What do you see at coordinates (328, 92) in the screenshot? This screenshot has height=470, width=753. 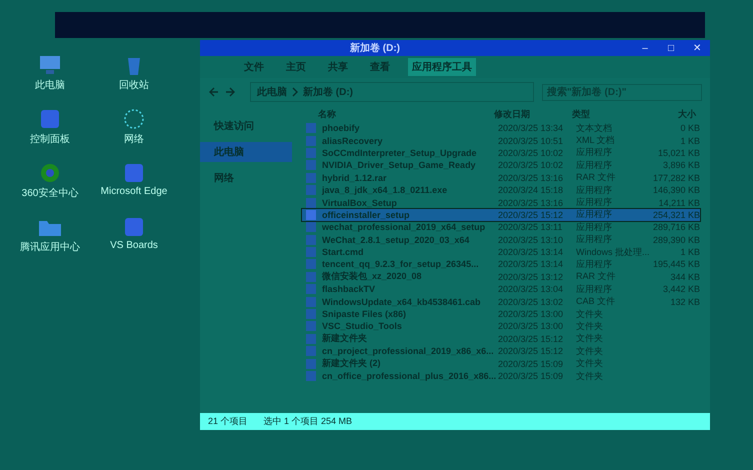 I see `breadcrumb: 新加卷 (D:)` at bounding box center [328, 92].